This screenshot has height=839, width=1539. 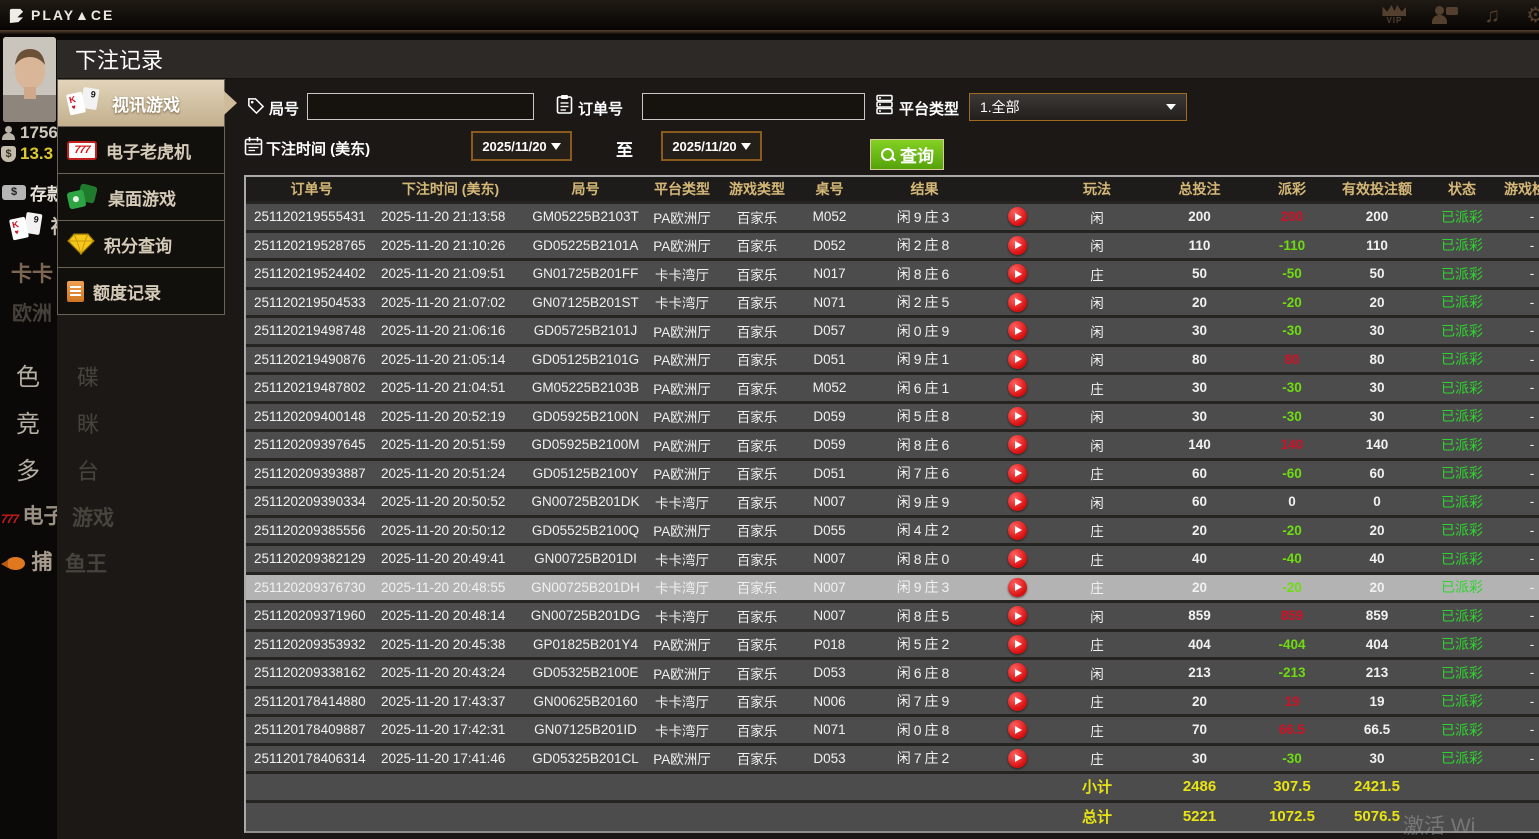 I want to click on table-cell: PA欧洲厅, so click(x=682, y=646).